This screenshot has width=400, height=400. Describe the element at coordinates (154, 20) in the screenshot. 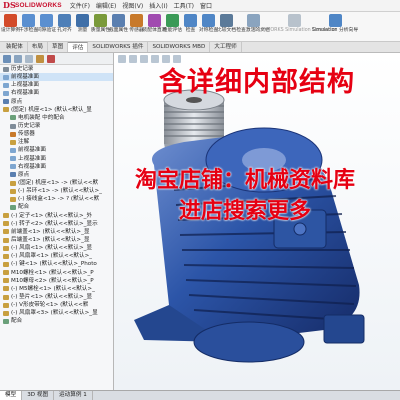

I see `assembly-visual-icon` at that location.